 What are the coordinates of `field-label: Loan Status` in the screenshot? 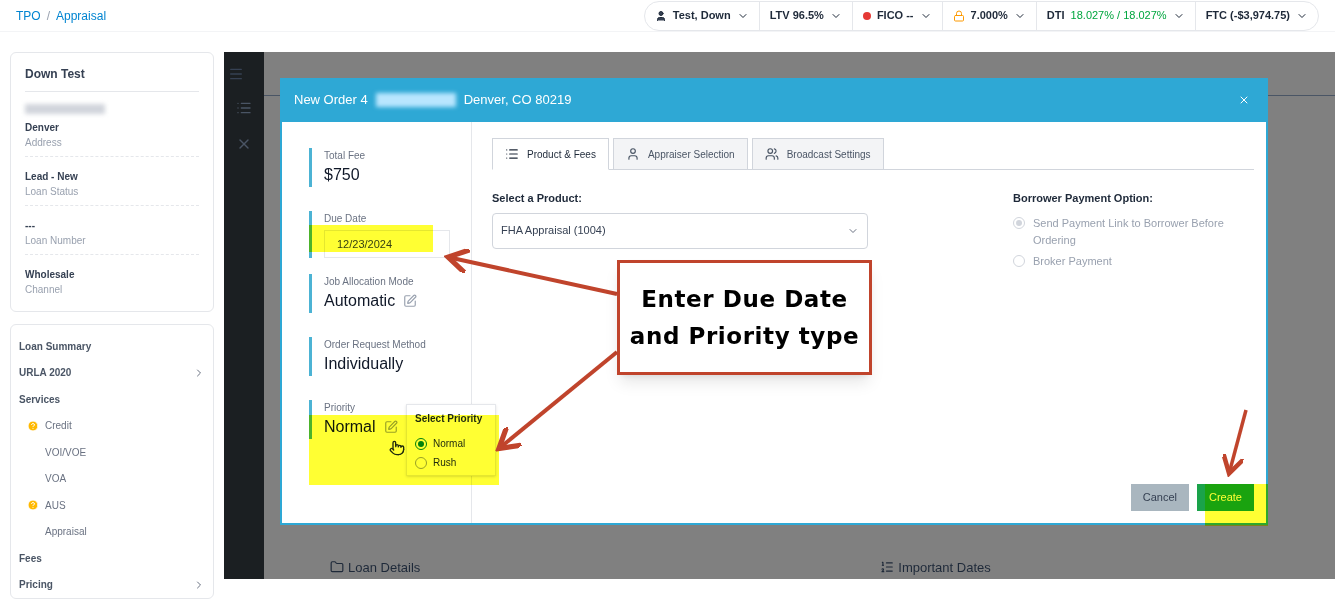 It's located at (52, 192).